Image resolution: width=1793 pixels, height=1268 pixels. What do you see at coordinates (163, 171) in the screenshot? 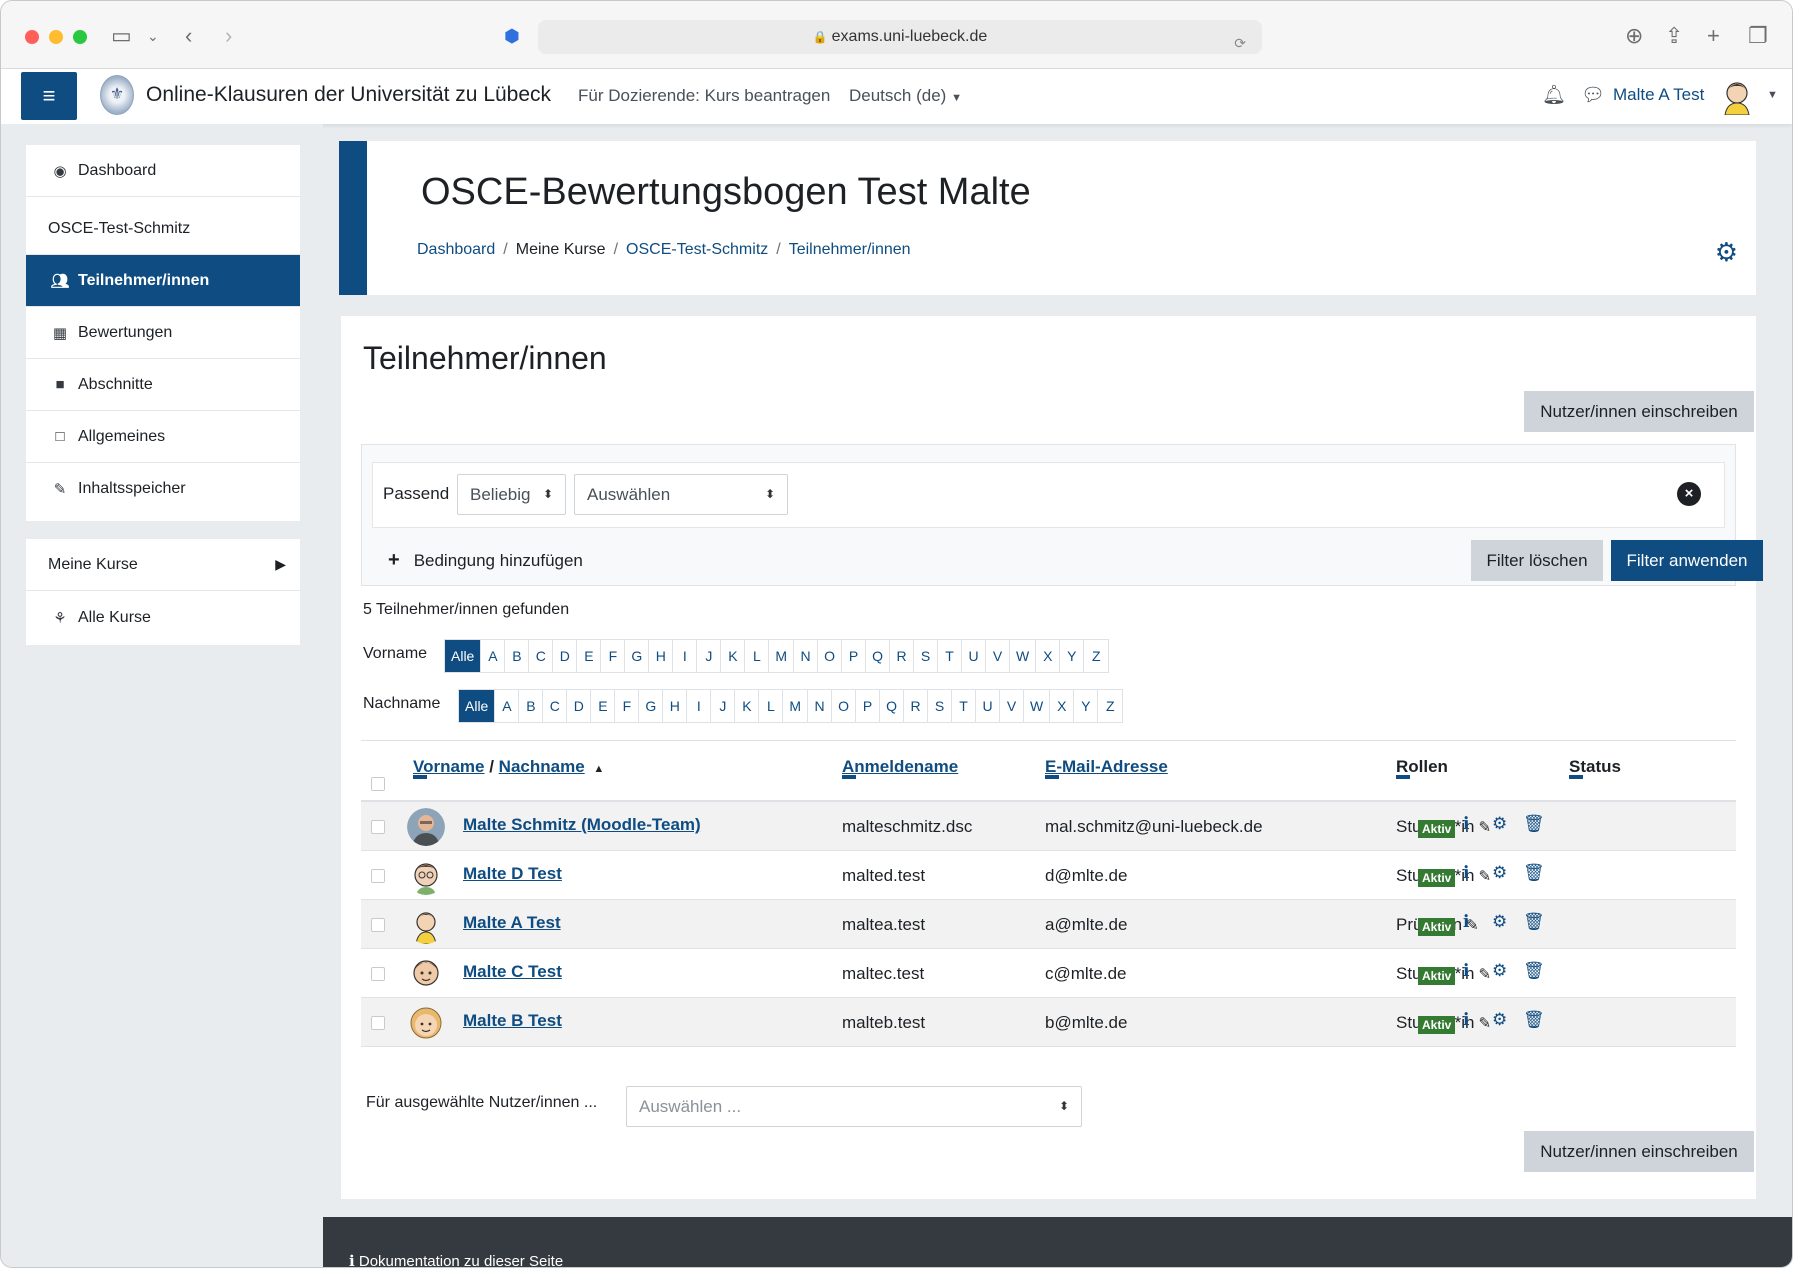
I see `drawer-item-dashboard: ◉ Dashboard` at bounding box center [163, 171].